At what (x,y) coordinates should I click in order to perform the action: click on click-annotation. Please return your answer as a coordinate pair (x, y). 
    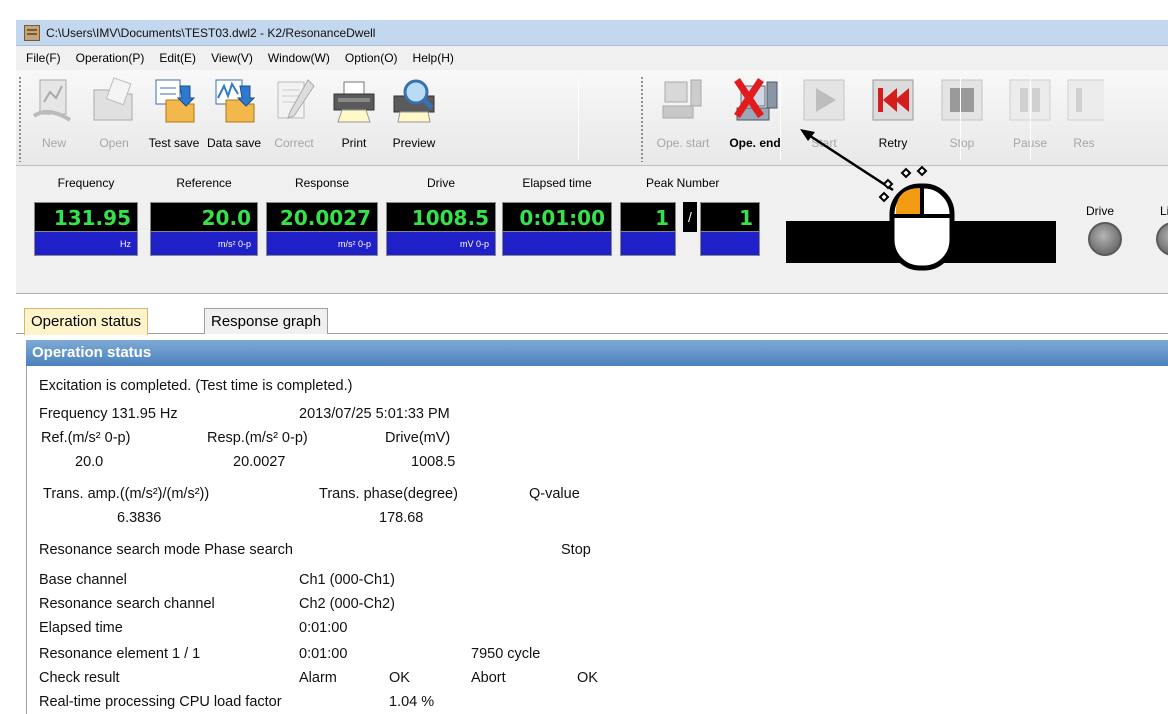
    Looking at the image, I should click on (877, 200).